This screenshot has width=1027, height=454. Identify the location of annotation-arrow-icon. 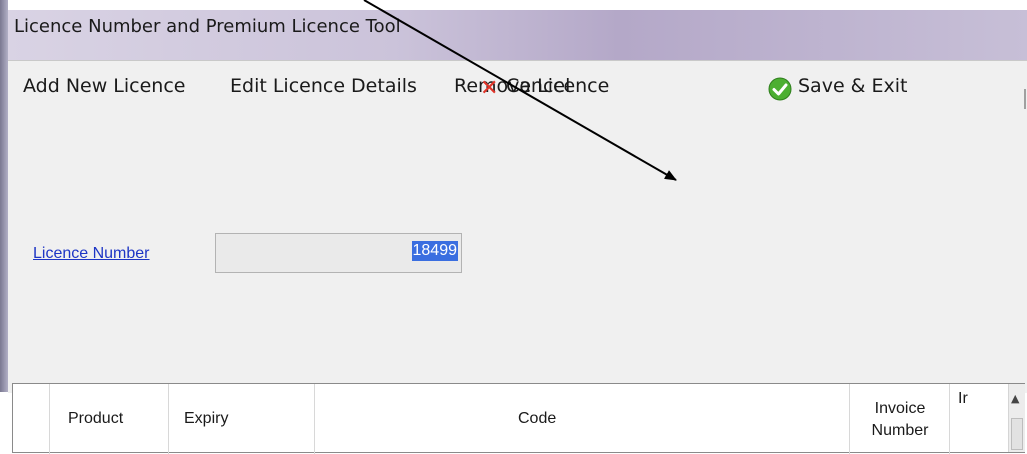
(520, 90).